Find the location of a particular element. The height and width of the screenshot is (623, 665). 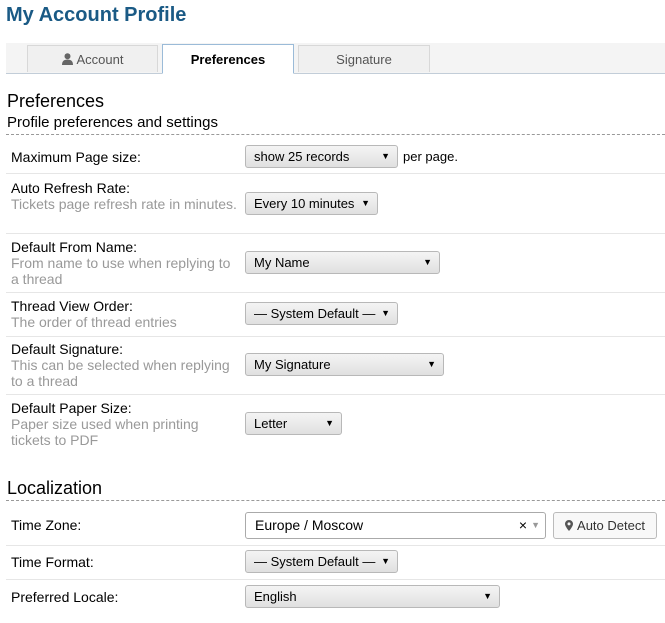

auto-refresh-select: Every 10 minutes ▼ is located at coordinates (311, 203).